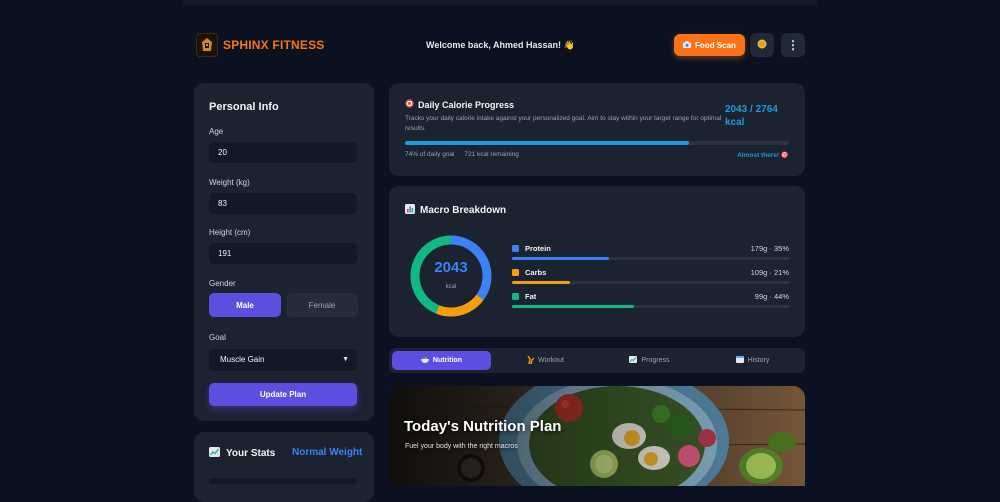 Image resolution: width=1000 pixels, height=502 pixels. I want to click on chevron-down-icon: ▼, so click(345, 359).